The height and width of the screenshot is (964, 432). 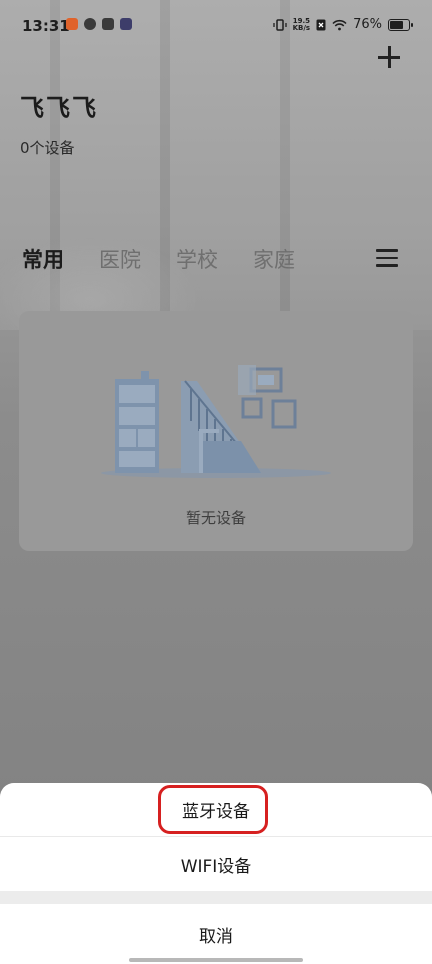 I want to click on wifi-device-option: WIFI设备, so click(x=216, y=864).